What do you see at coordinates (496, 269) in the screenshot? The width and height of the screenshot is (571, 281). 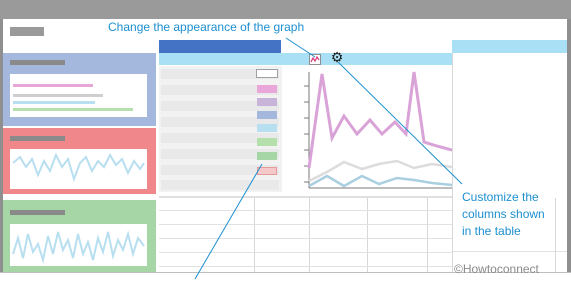 I see `watermark: ©Howtoconnect` at bounding box center [496, 269].